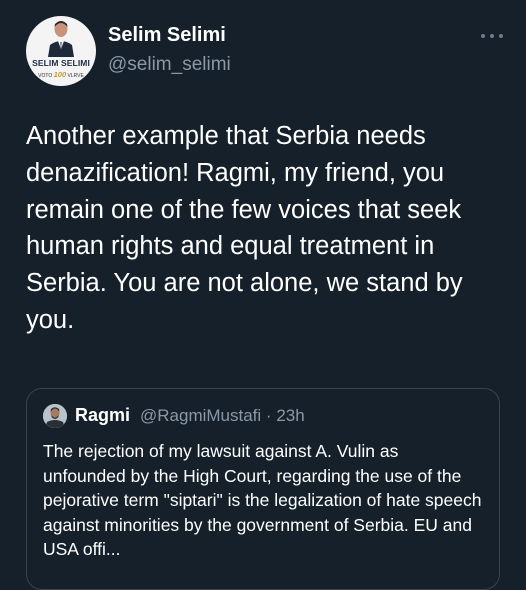  I want to click on quoted-author-handle: @RagmiMustafi, so click(201, 415).